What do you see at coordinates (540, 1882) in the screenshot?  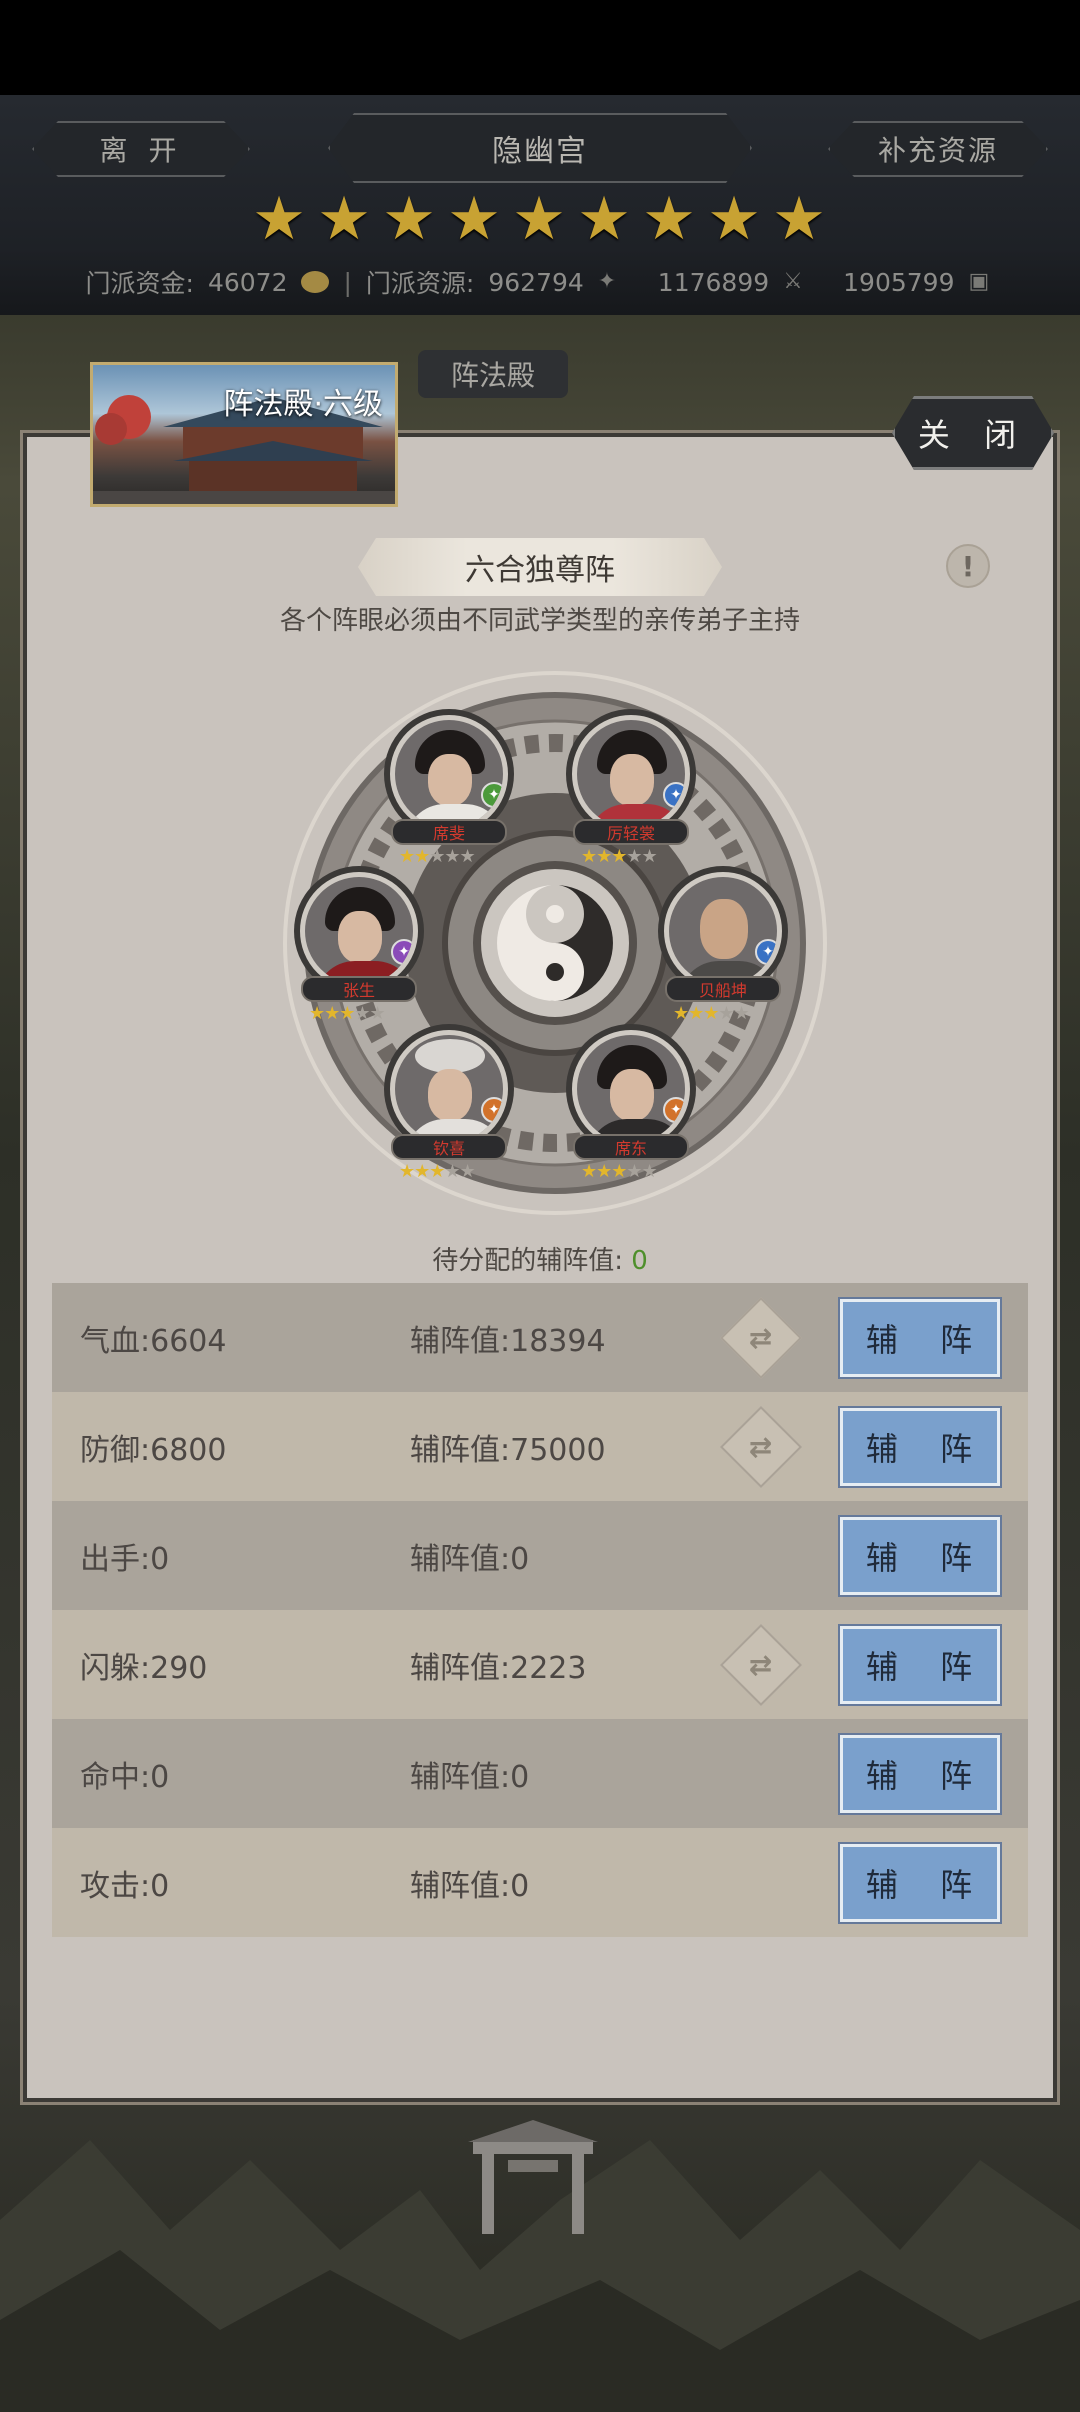 I see `stat-row-attack: 攻击:0 辅阵值:0 辅 阵` at bounding box center [540, 1882].